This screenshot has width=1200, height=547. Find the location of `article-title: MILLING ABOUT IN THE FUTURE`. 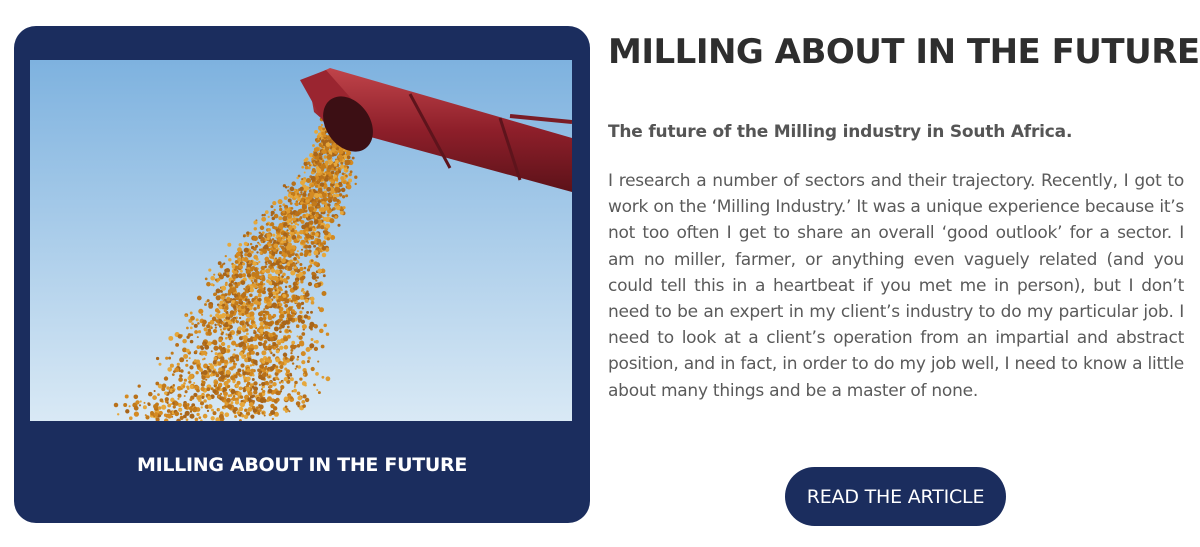

article-title: MILLING ABOUT IN THE FUTURE is located at coordinates (904, 52).